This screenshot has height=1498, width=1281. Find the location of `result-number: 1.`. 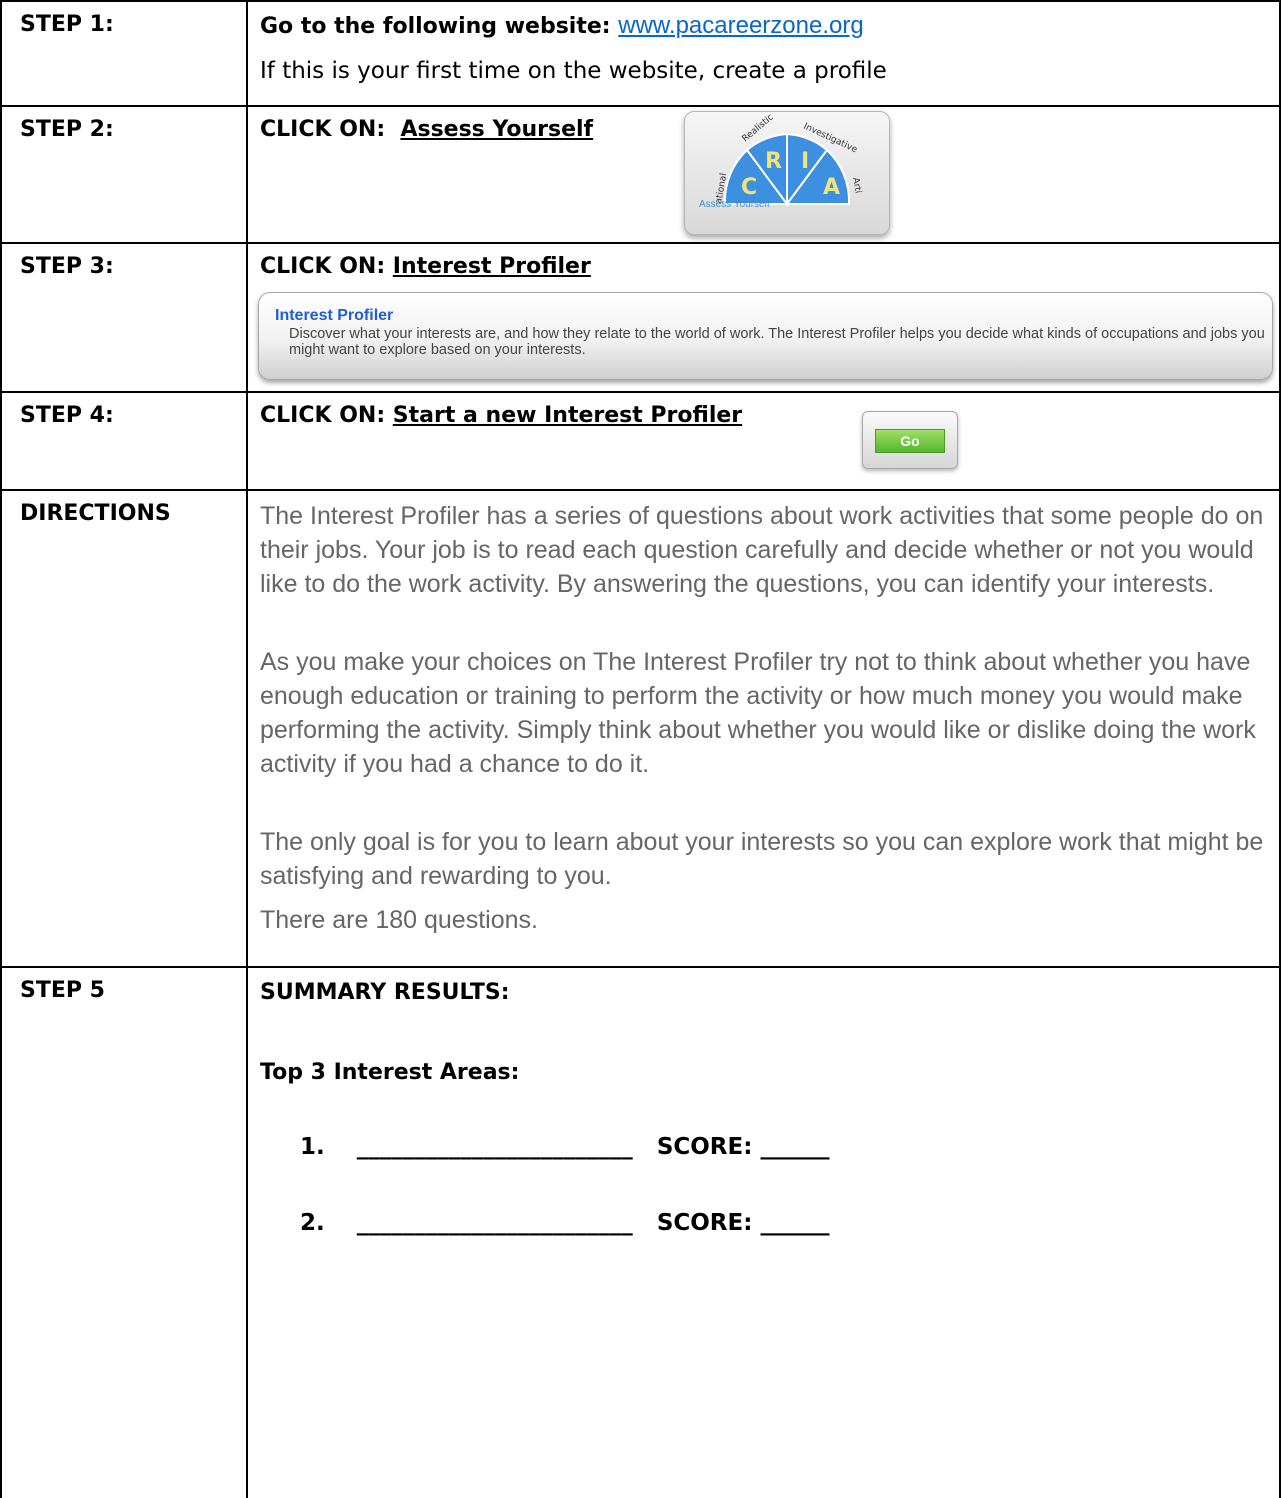

result-number: 1. is located at coordinates (312, 1147).